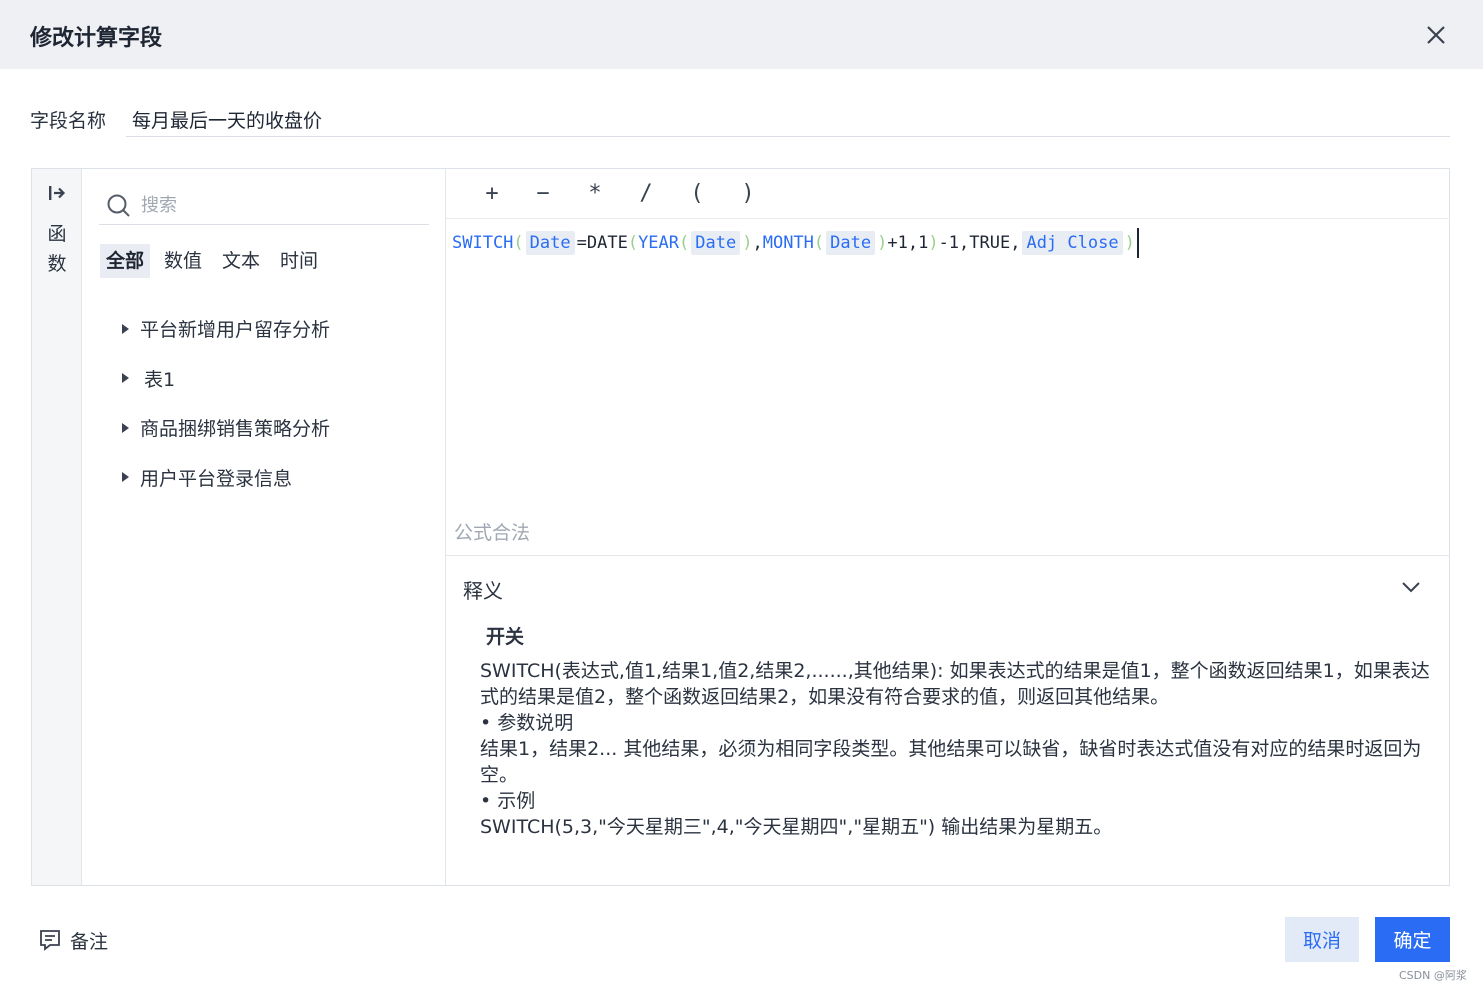 The height and width of the screenshot is (991, 1483). I want to click on comment-icon, so click(50, 940).